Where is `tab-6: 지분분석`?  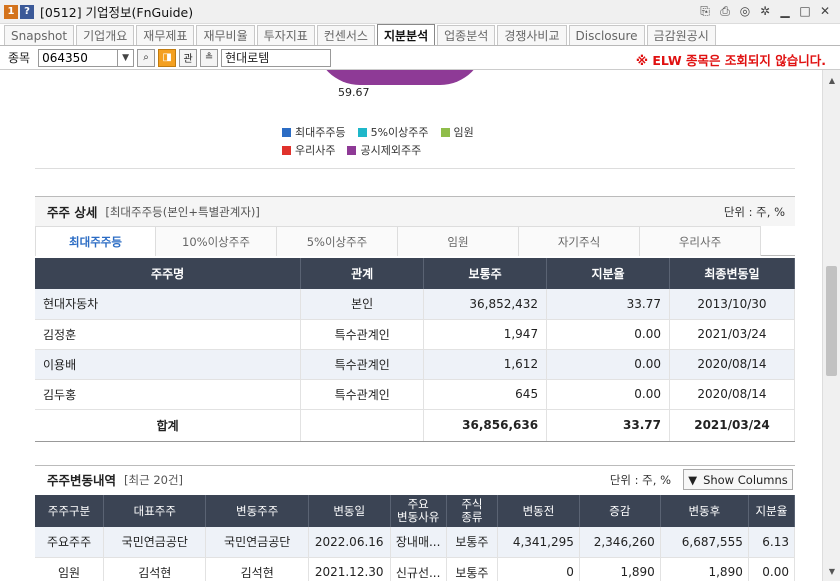 tab-6: 지분분석 is located at coordinates (406, 34).